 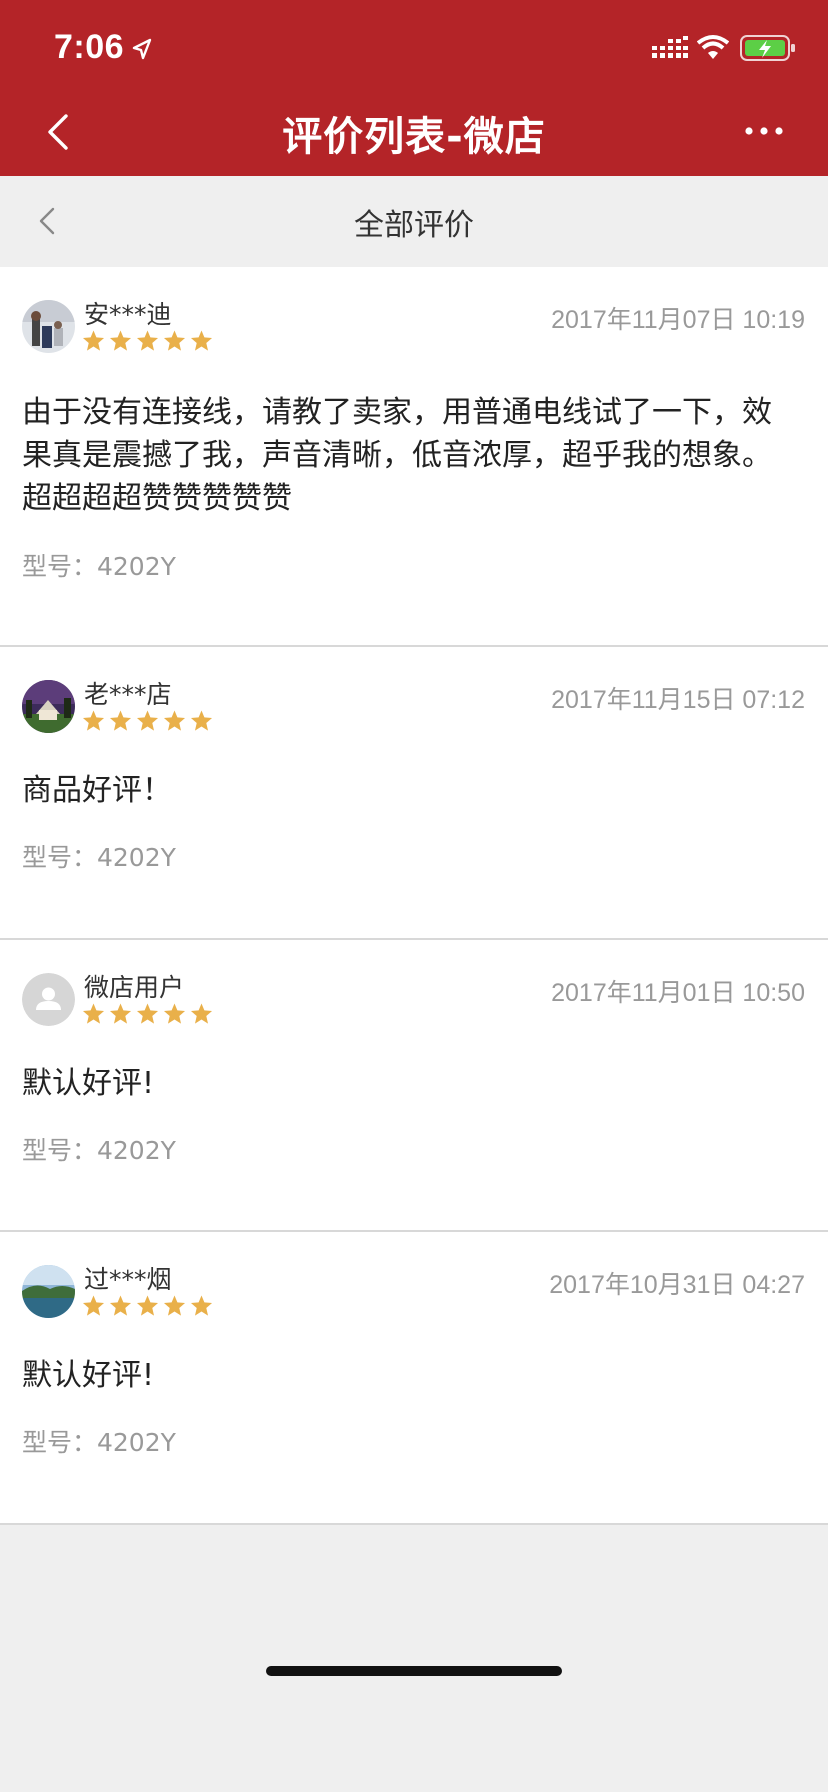 I want to click on review-date: 2017年11月15日 07:12, so click(x=678, y=700).